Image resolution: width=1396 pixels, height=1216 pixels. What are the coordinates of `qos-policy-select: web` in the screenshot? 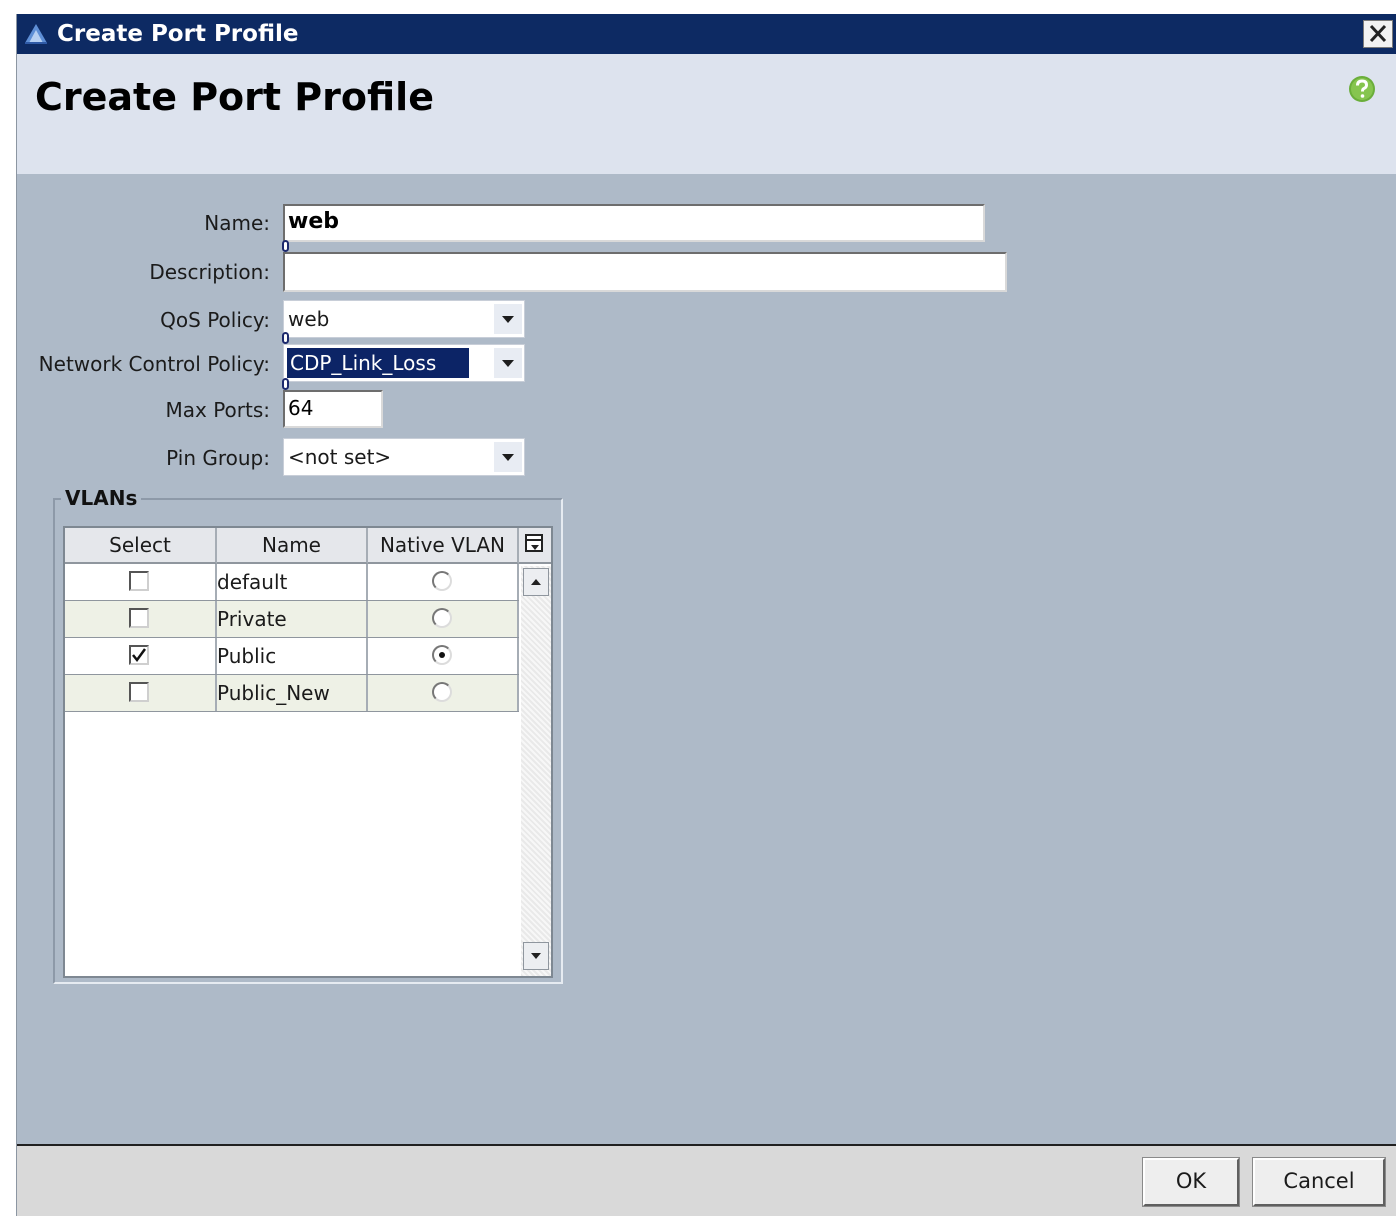 It's located at (404, 319).